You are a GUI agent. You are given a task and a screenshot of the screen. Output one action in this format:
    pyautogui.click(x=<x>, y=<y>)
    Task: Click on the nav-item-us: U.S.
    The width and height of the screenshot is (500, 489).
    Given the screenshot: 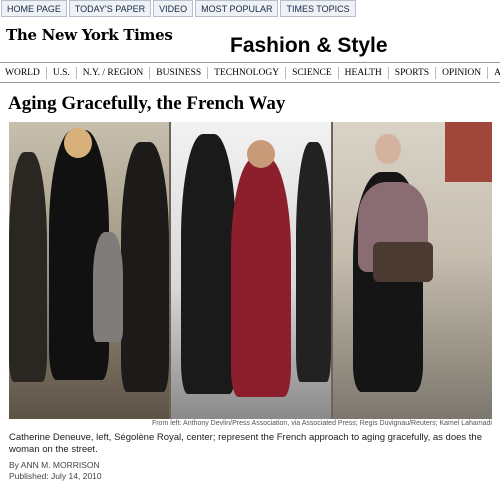 What is the action you would take?
    pyautogui.click(x=62, y=72)
    